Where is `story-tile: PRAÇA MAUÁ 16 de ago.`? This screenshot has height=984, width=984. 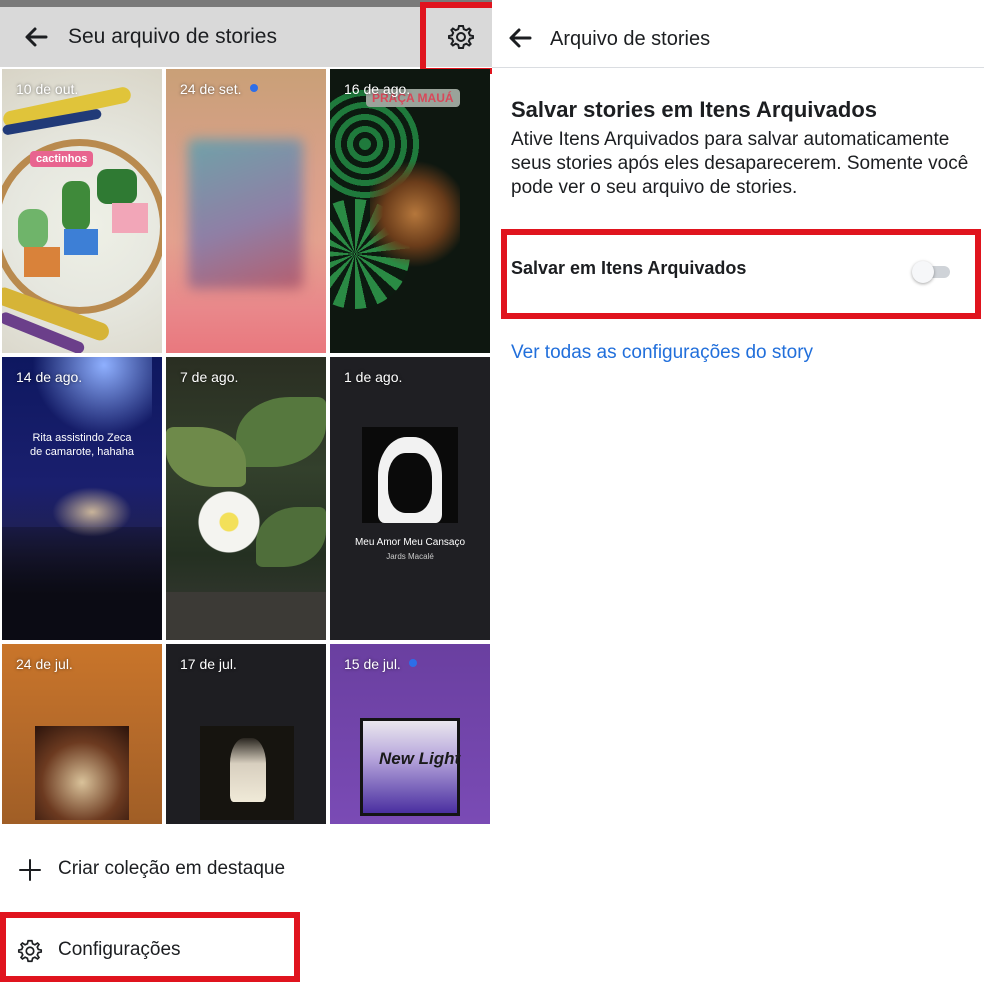 story-tile: PRAÇA MAUÁ 16 de ago. is located at coordinates (410, 211).